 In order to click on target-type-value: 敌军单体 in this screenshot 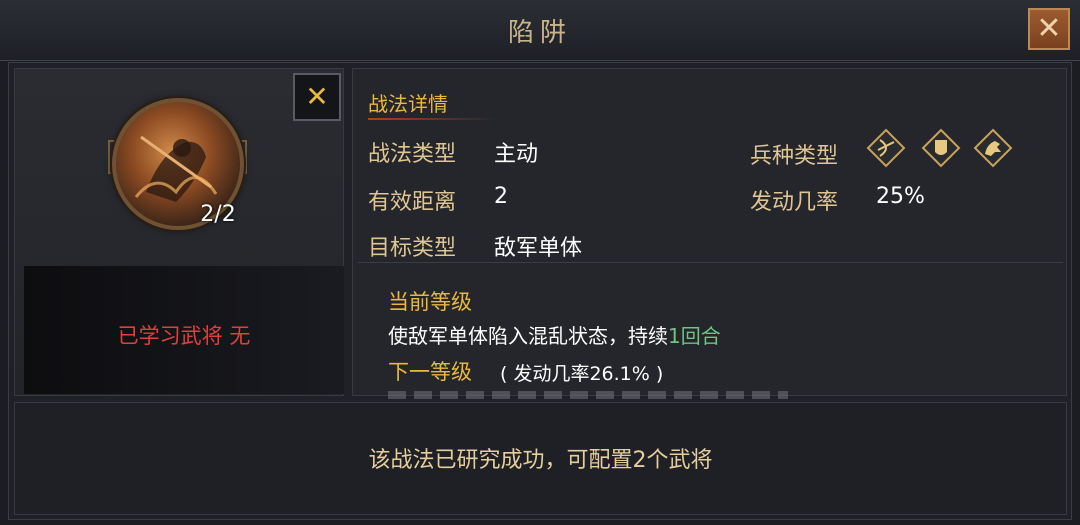, I will do `click(538, 248)`.